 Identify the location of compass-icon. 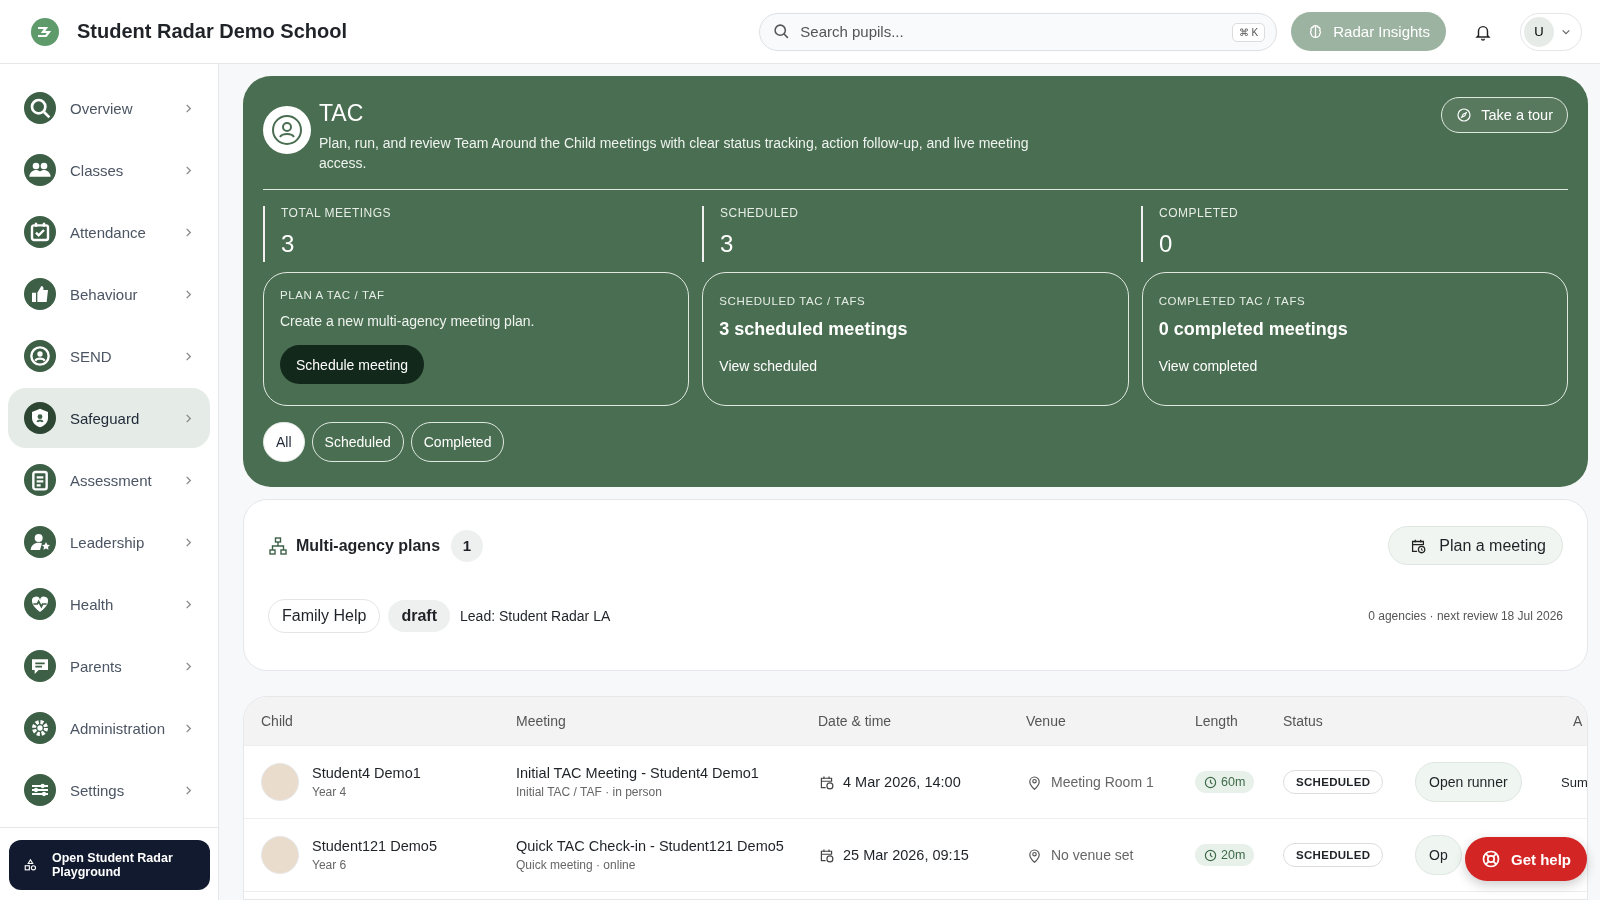
(1464, 115).